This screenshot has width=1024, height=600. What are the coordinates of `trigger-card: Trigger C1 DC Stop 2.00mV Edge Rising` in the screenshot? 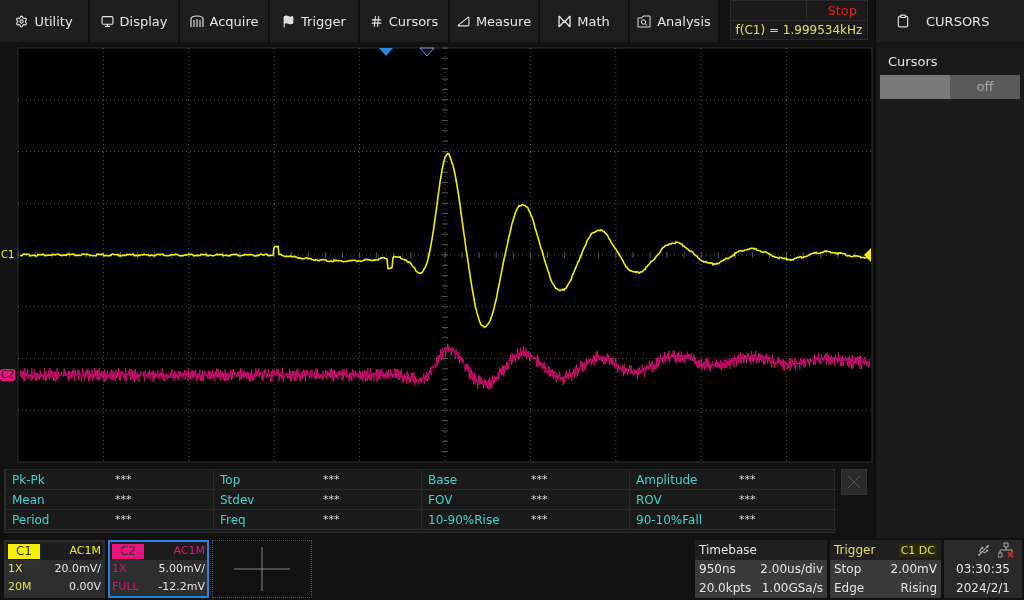 It's located at (885, 569).